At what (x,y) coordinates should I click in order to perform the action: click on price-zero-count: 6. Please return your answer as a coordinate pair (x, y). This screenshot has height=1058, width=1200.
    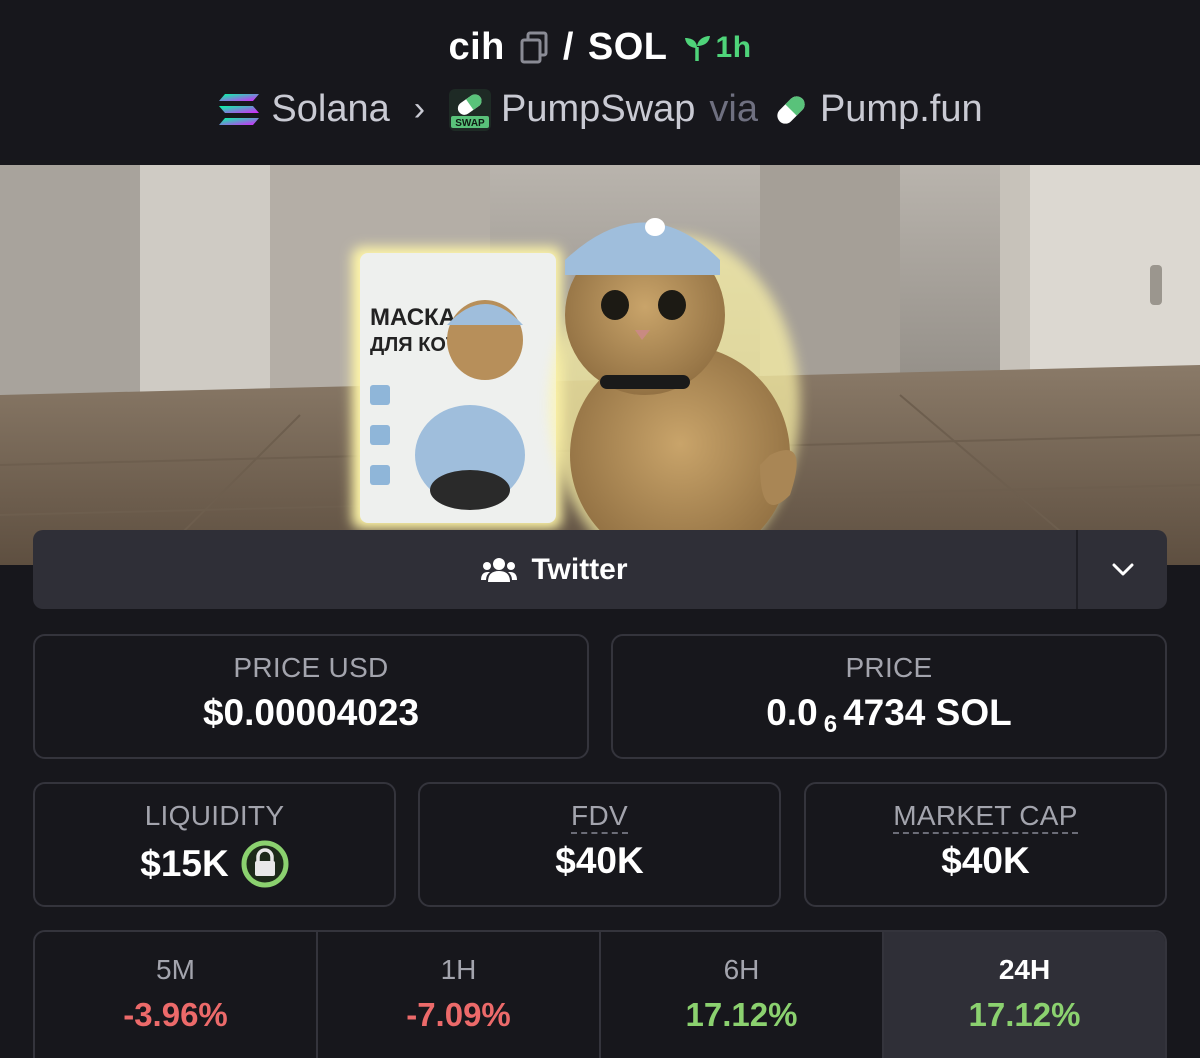
    Looking at the image, I should click on (830, 724).